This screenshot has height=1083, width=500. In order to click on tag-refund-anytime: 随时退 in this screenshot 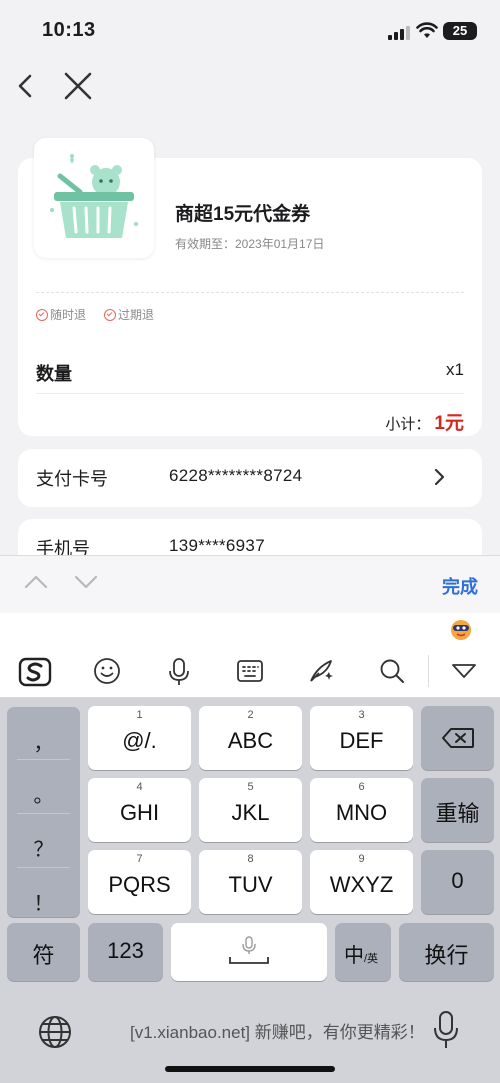, I will do `click(61, 314)`.